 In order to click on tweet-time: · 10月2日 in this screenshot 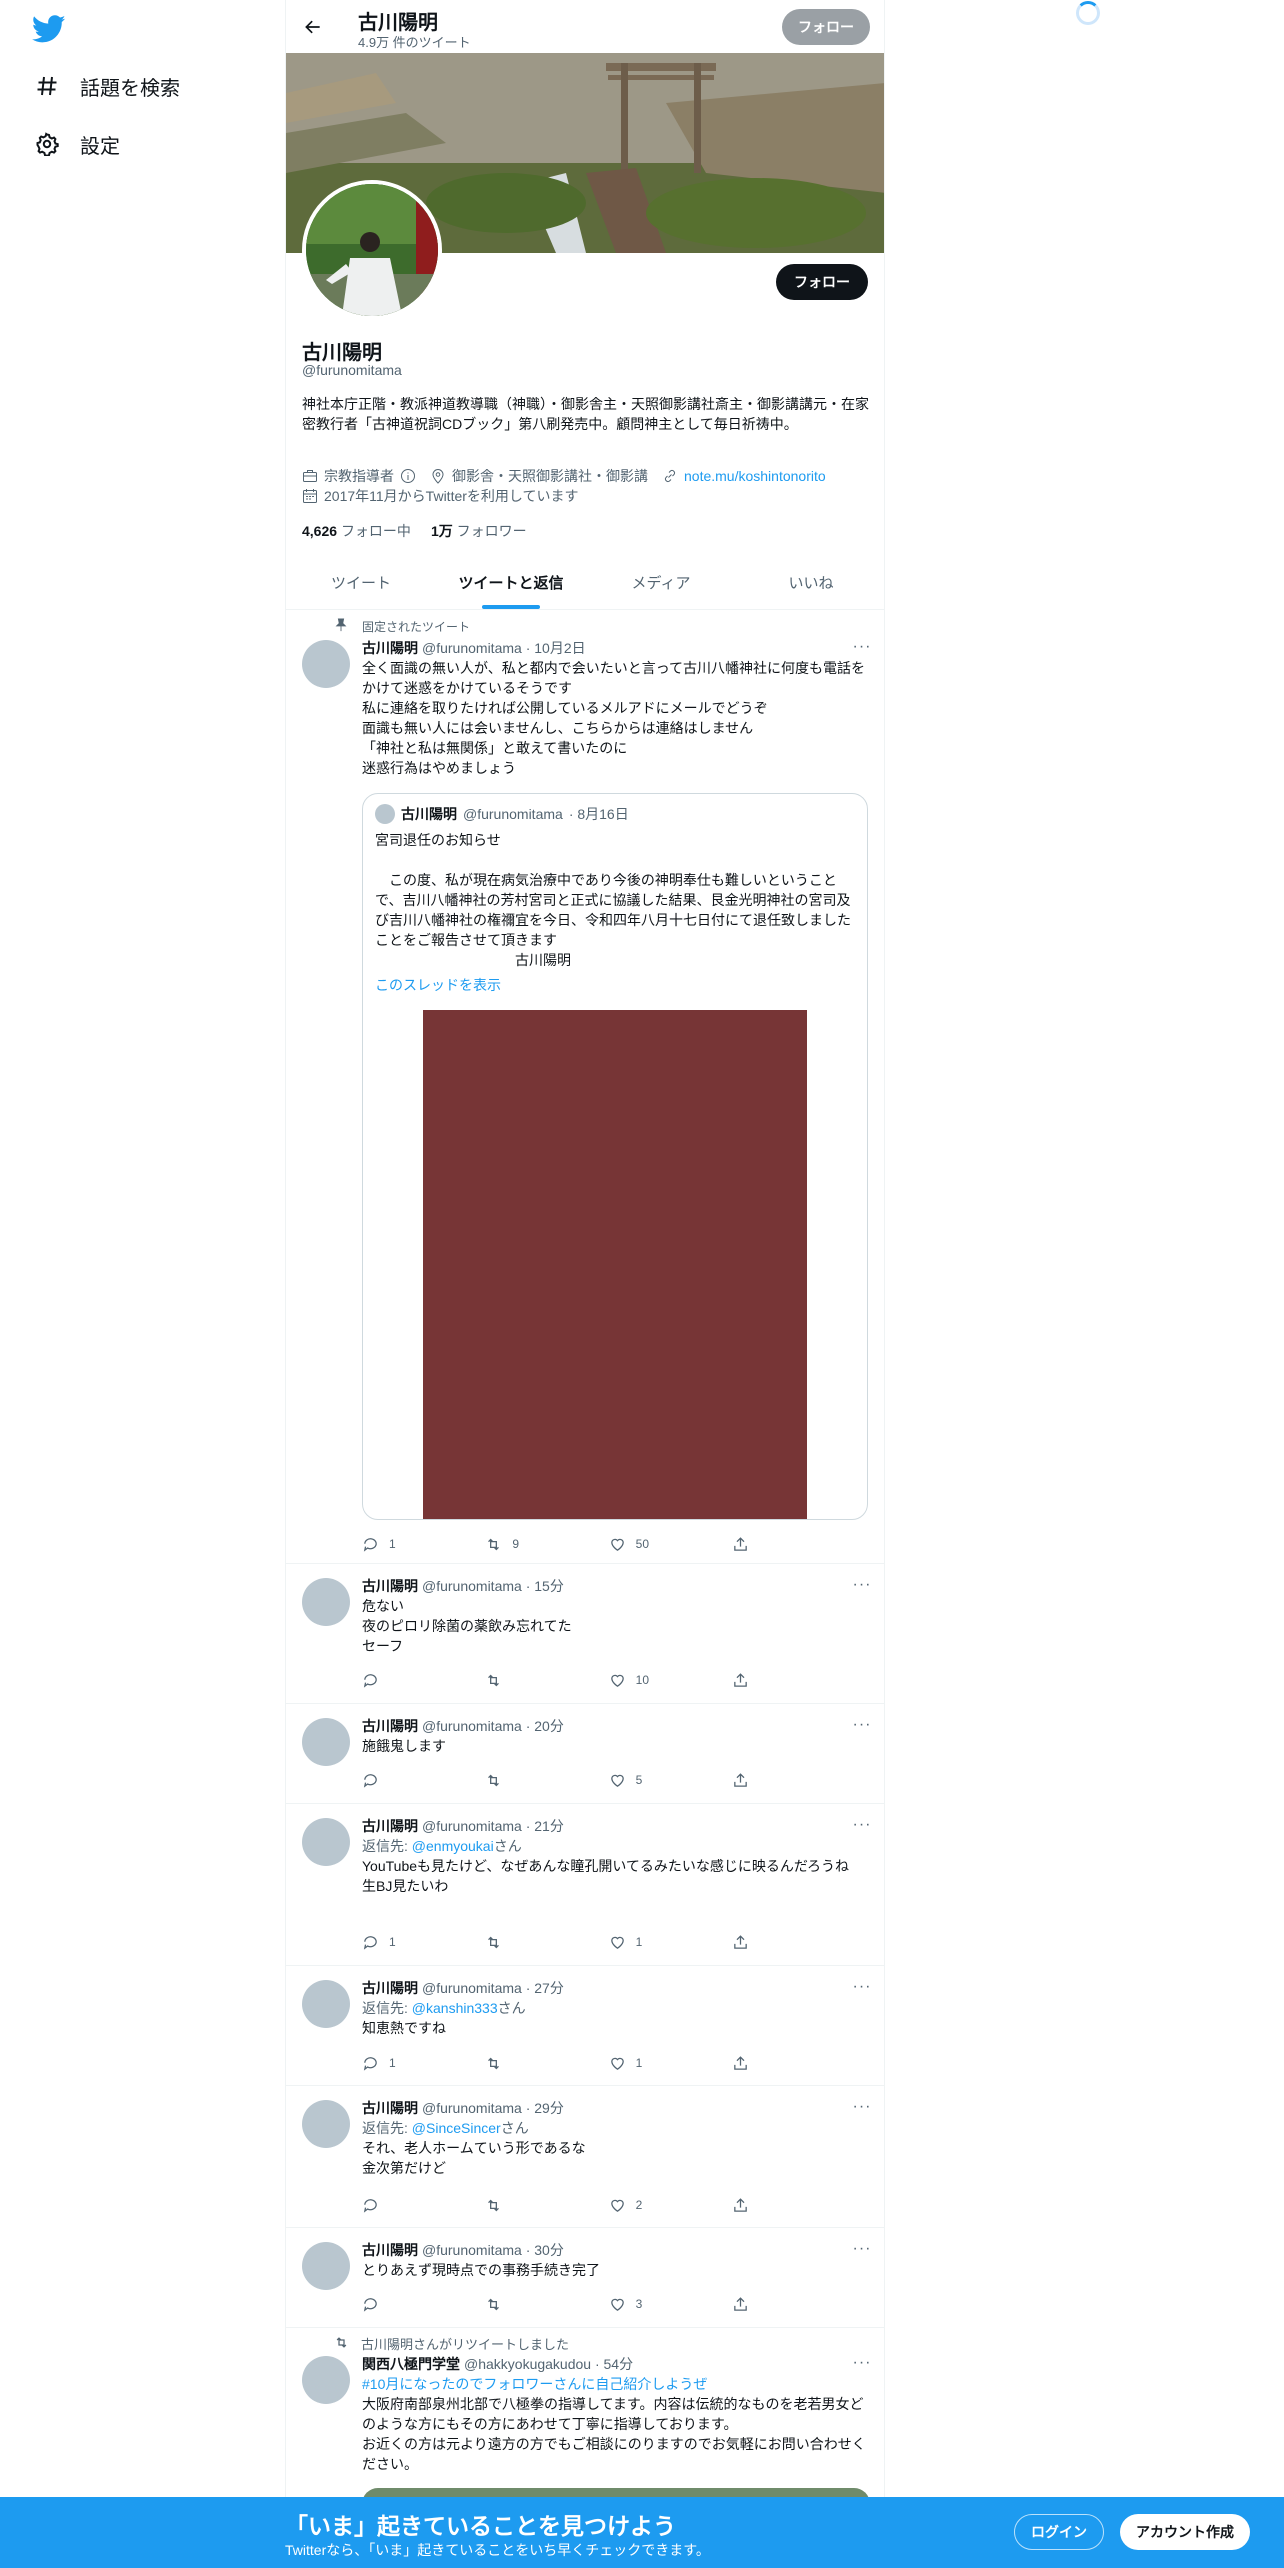, I will do `click(556, 648)`.